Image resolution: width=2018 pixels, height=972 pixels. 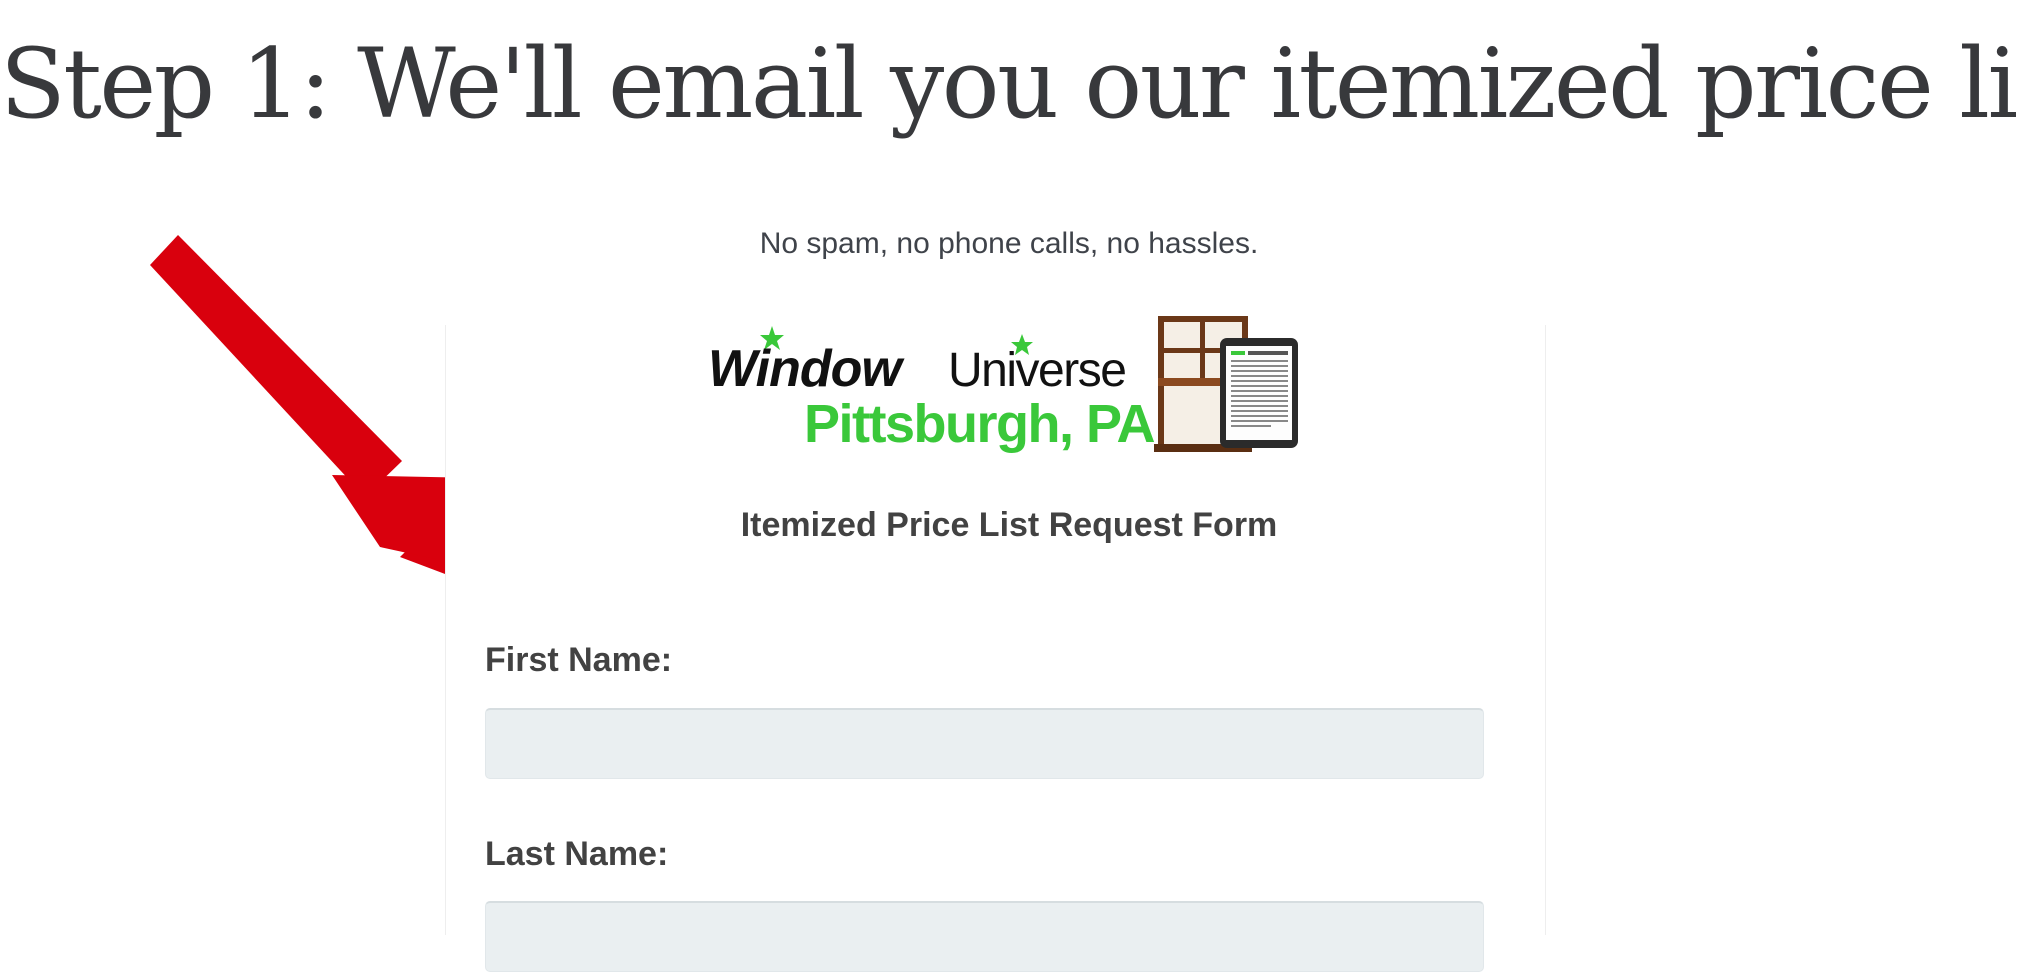 What do you see at coordinates (984, 936) in the screenshot?
I see `last-name-input` at bounding box center [984, 936].